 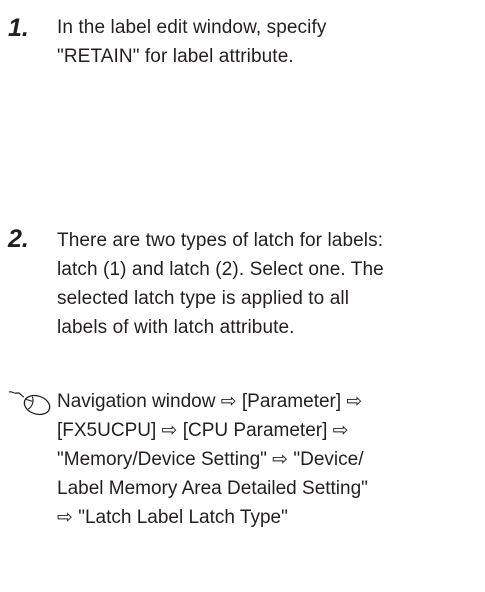 I want to click on navigation-path-line: [FX5UCPU] ⇨ [CPU Parameter] ⇨, so click(x=203, y=430).